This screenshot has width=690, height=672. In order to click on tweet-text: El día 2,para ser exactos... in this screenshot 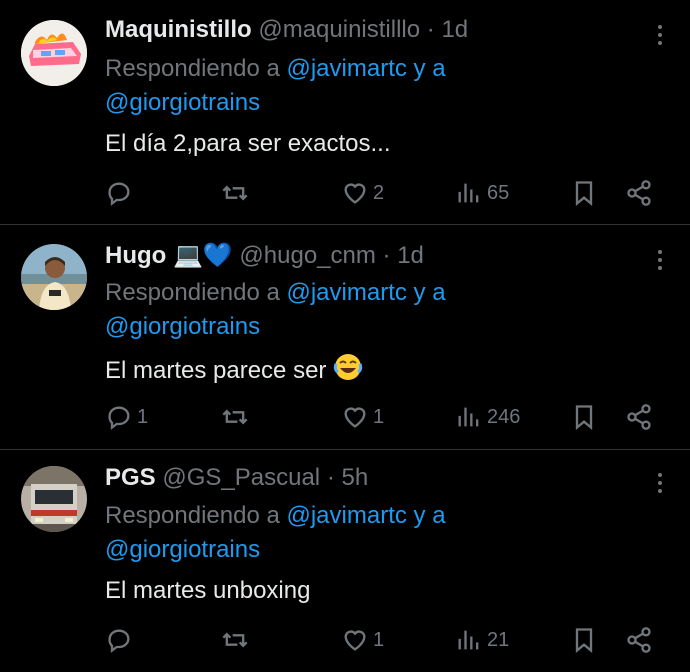, I will do `click(248, 143)`.